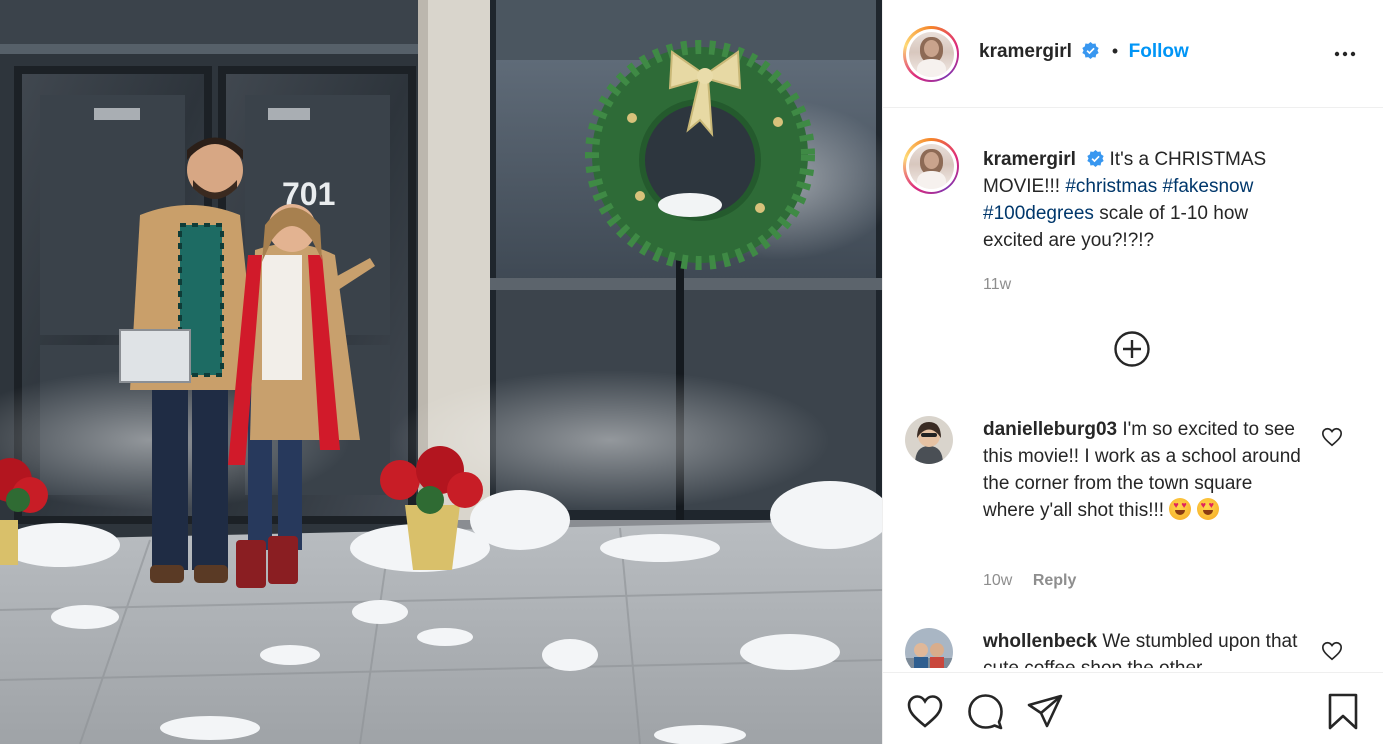  I want to click on caption-username: kramergirl, so click(1029, 159).